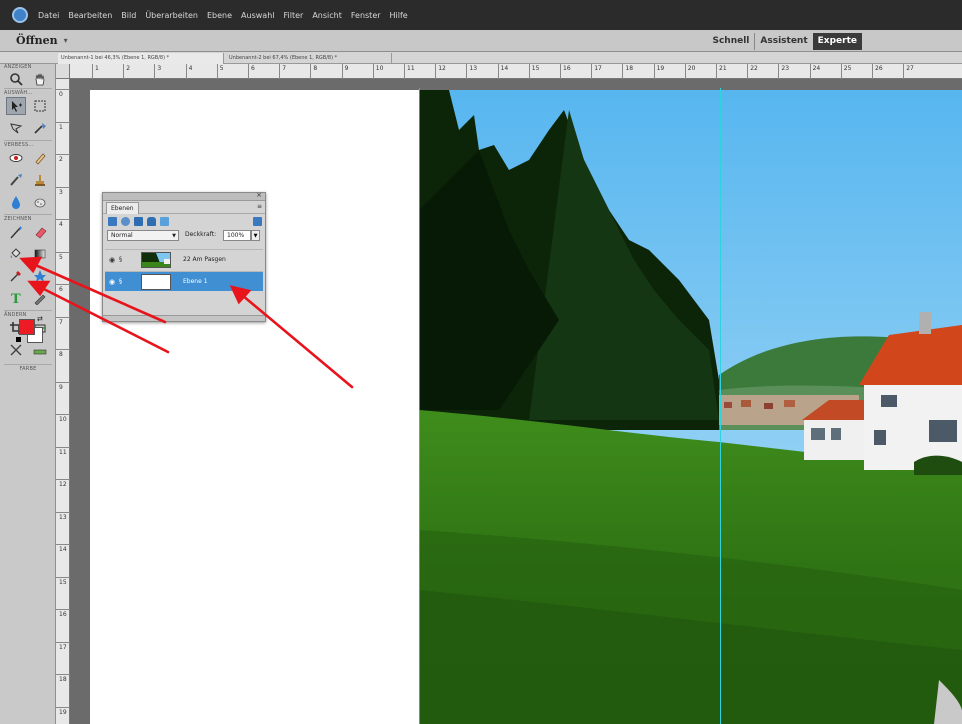 The height and width of the screenshot is (724, 962). I want to click on default-colors-icon, so click(18, 339).